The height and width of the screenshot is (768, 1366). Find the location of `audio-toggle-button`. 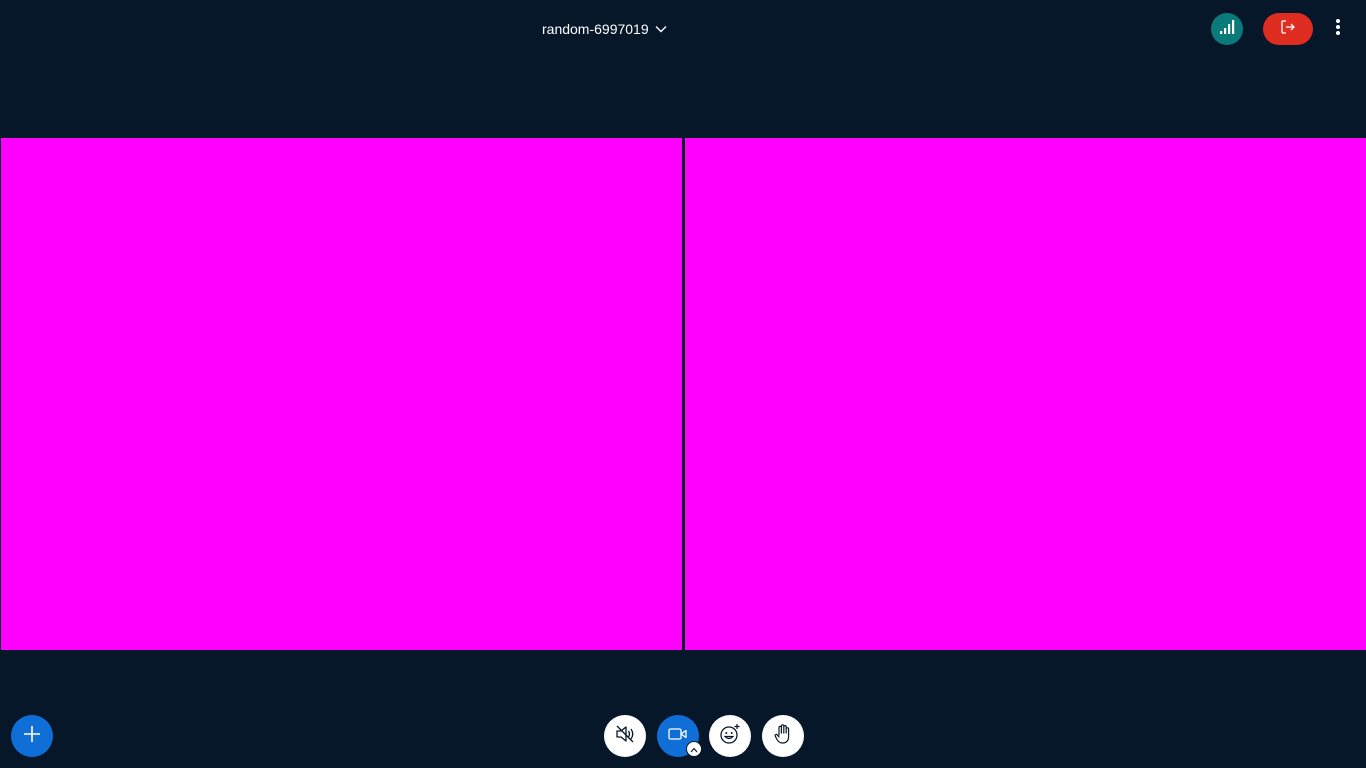

audio-toggle-button is located at coordinates (625, 736).